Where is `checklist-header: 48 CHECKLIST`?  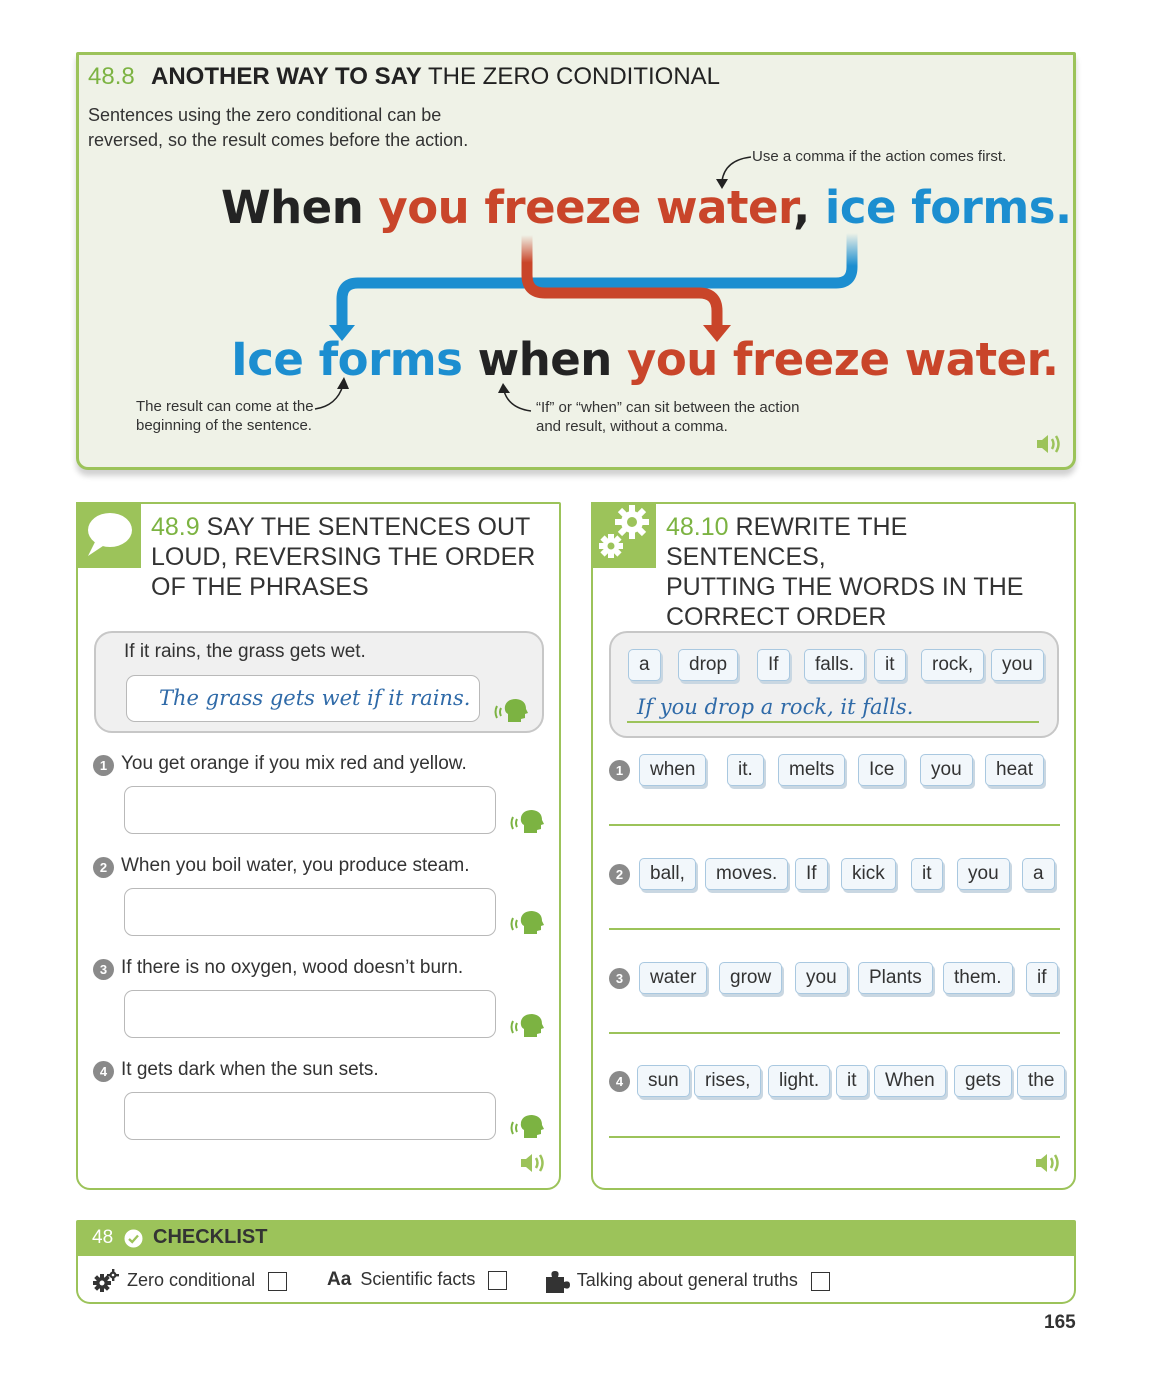 checklist-header: 48 CHECKLIST is located at coordinates (576, 1238).